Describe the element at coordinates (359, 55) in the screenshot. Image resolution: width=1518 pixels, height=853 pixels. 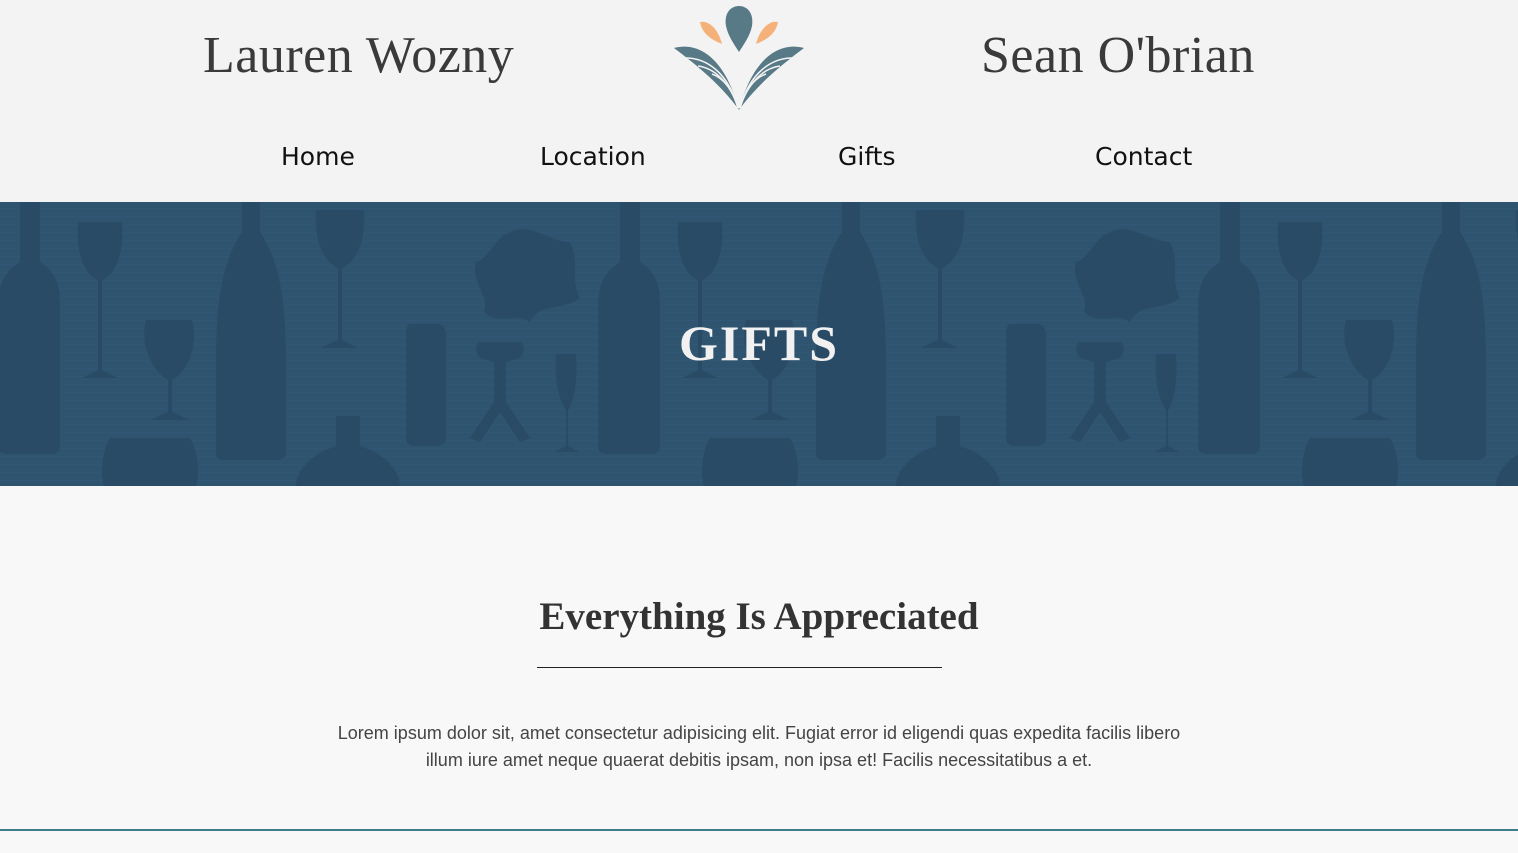
I see `groom-name: Lauren Wozny` at that location.